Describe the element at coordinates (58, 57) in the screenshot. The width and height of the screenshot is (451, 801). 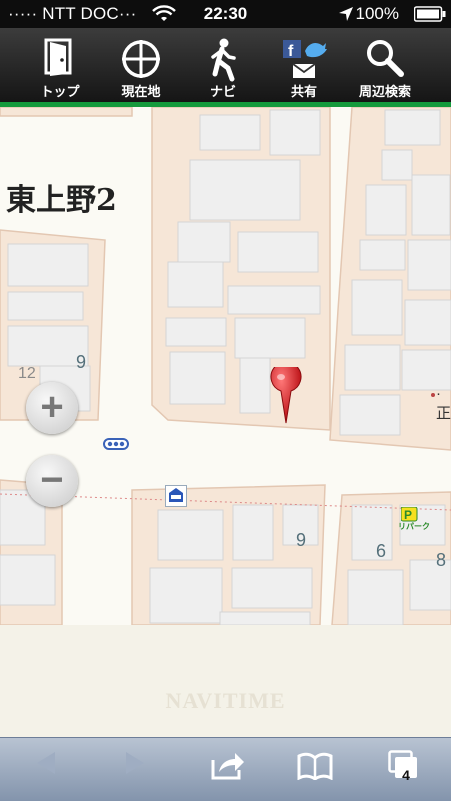
I see `door-icon` at that location.